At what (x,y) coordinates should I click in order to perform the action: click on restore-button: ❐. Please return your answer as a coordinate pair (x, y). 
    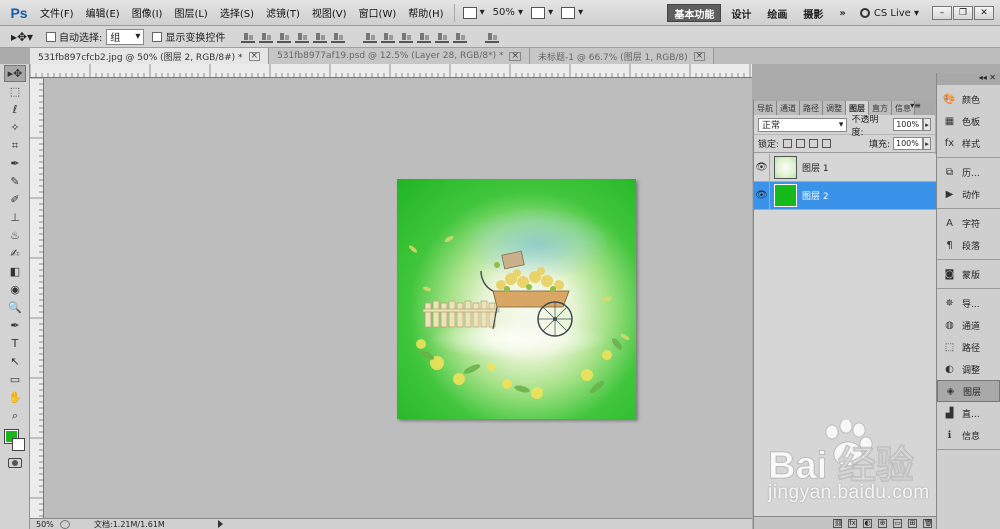
    Looking at the image, I should click on (963, 13).